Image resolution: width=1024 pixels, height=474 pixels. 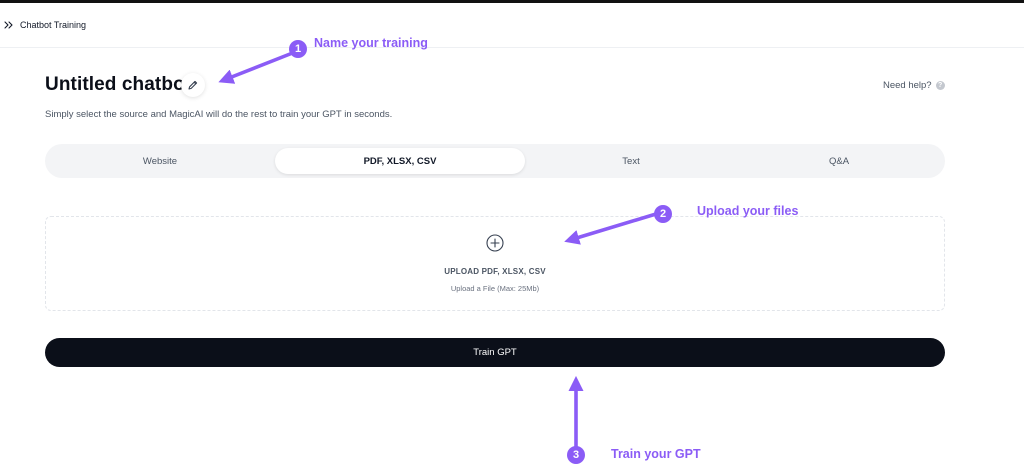 What do you see at coordinates (656, 454) in the screenshot?
I see `annotation-label-3: Train your GPT` at bounding box center [656, 454].